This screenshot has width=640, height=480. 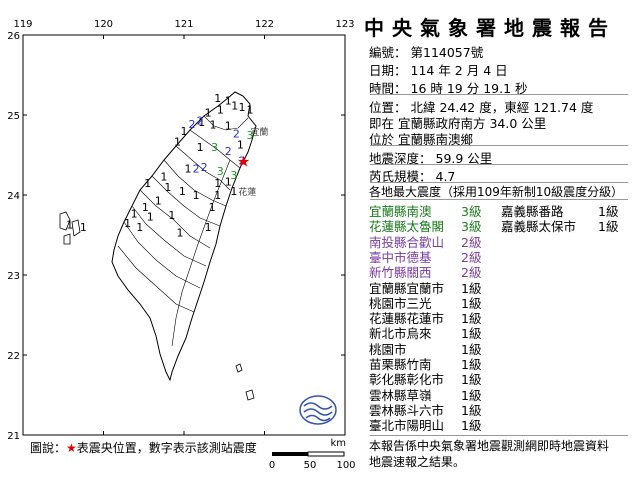 I want to click on lat-tick-label: 21, so click(x=13, y=436).